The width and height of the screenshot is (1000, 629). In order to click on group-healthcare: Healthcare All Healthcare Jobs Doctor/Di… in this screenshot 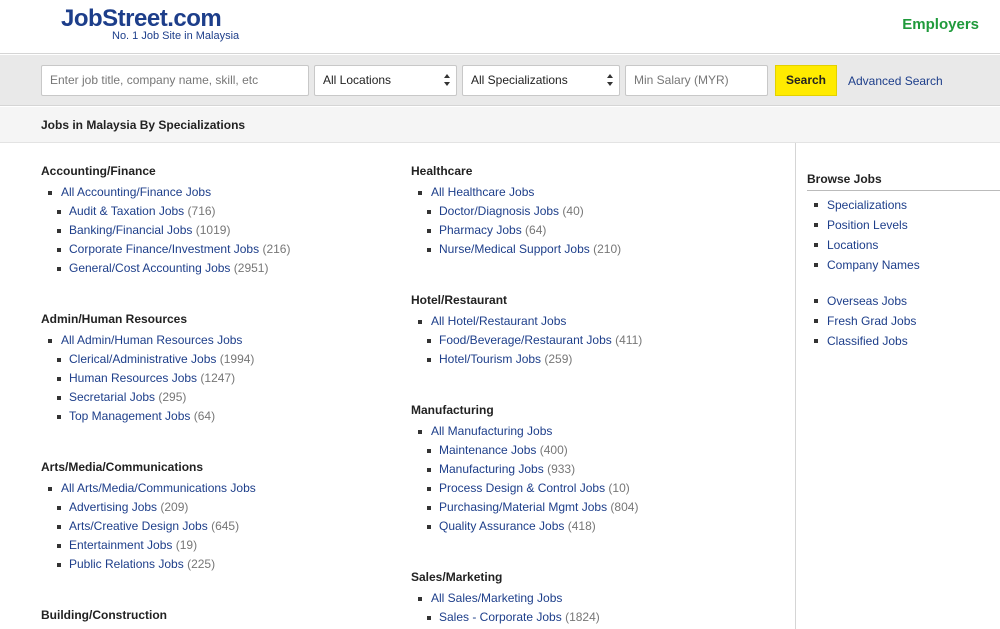, I will do `click(591, 211)`.